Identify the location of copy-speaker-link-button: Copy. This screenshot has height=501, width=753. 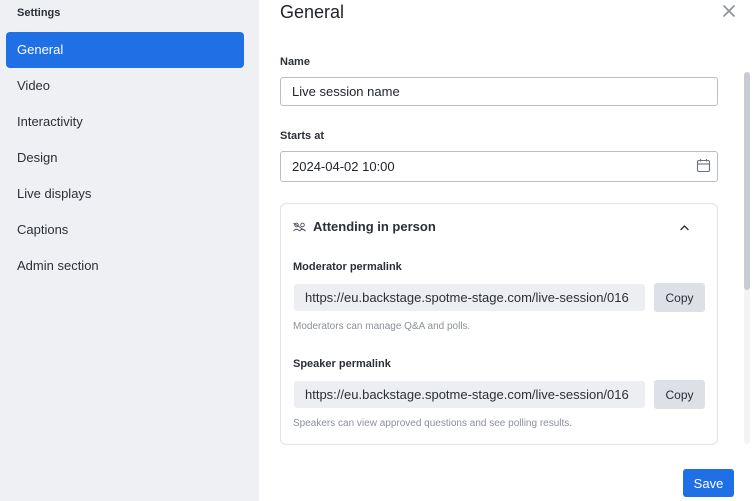
(679, 394).